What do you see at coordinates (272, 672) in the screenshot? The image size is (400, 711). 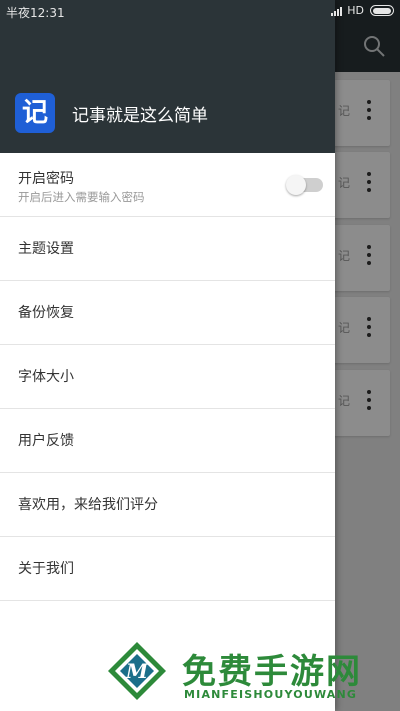 I see `watermark-title: 免费手游网` at bounding box center [272, 672].